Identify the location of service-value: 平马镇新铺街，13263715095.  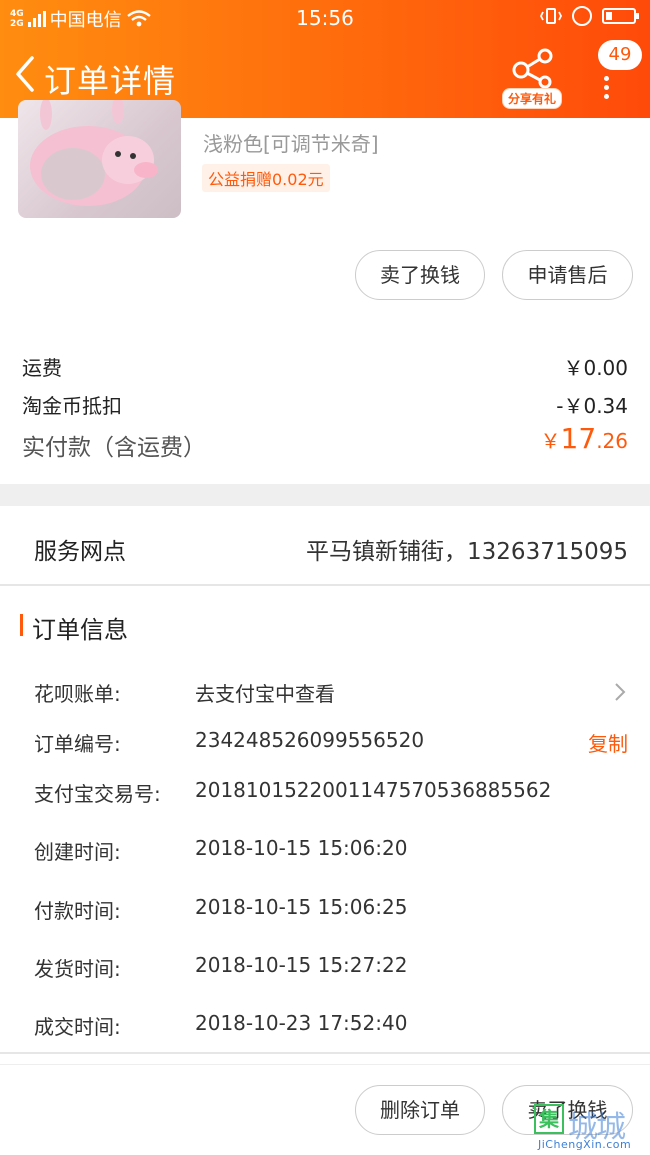
(467, 552).